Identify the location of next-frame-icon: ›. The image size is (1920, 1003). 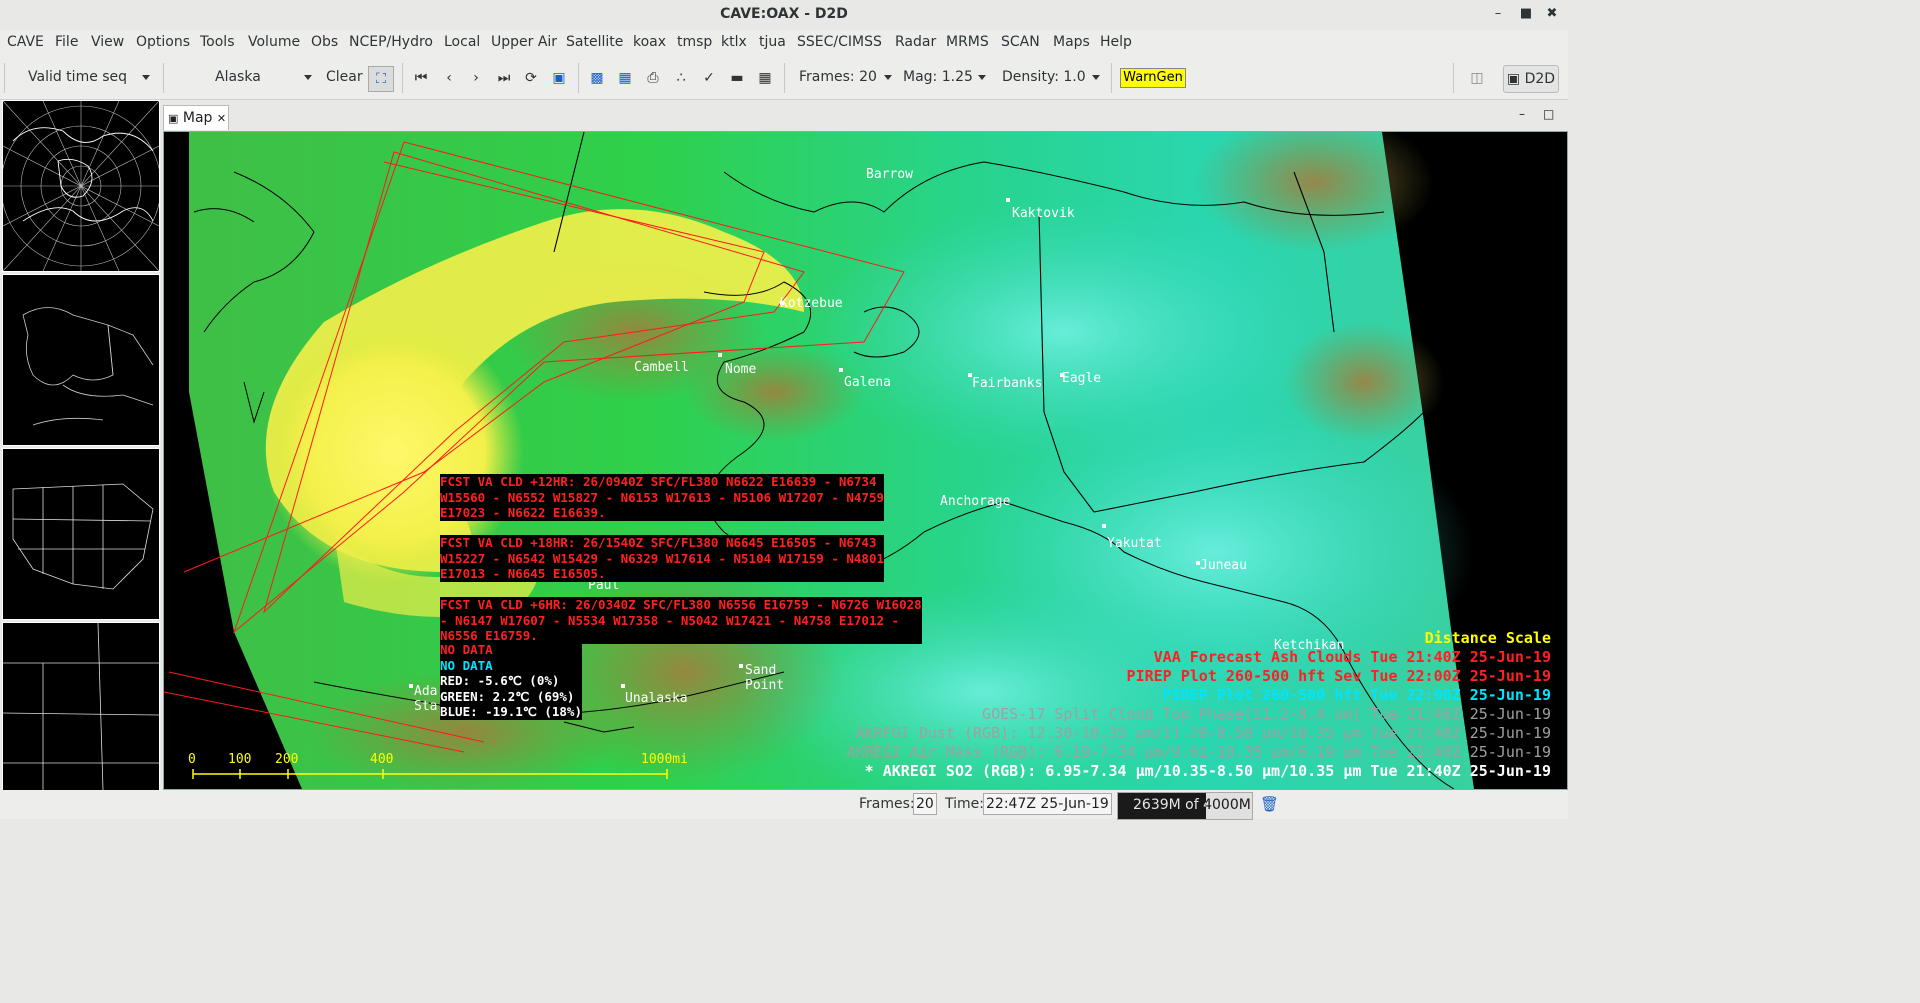
(476, 78).